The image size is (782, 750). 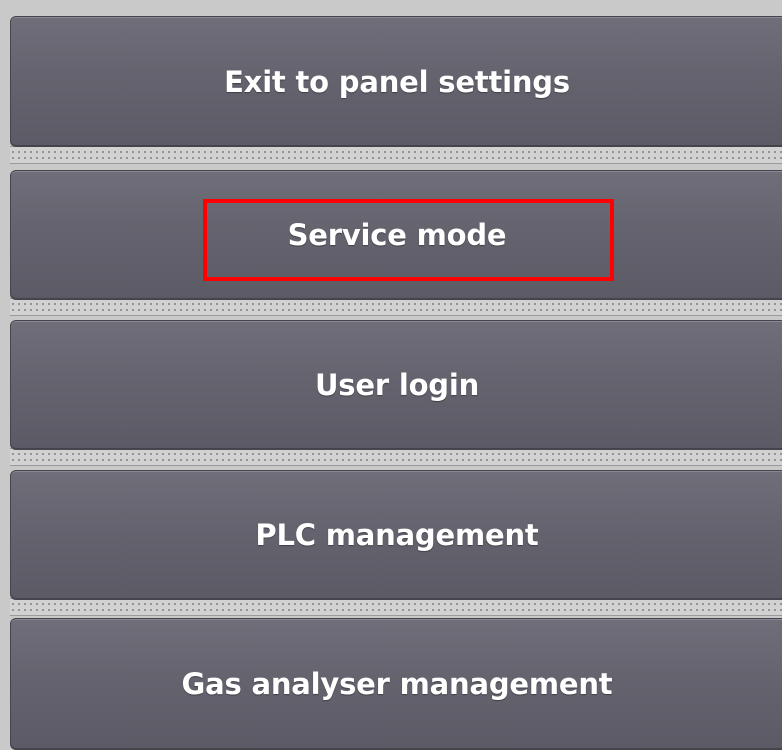 I want to click on button-label: Exit to panel settings, so click(x=397, y=81).